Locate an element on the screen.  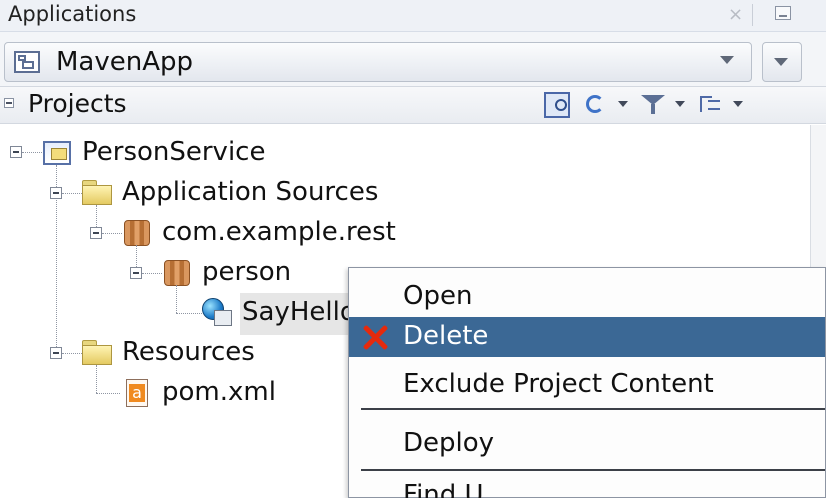
tree-item-com-example-rest: com.example.rest is located at coordinates (279, 232).